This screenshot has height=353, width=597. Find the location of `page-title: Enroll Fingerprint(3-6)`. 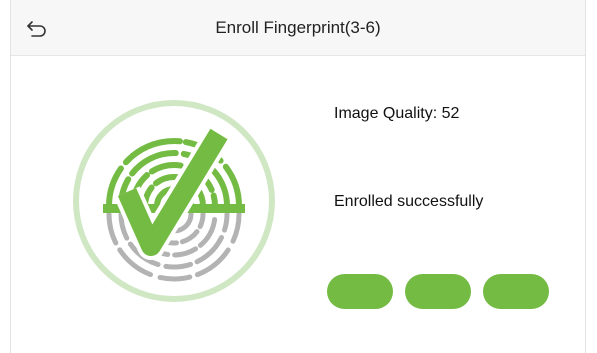

page-title: Enroll Fingerprint(3-6) is located at coordinates (298, 27).